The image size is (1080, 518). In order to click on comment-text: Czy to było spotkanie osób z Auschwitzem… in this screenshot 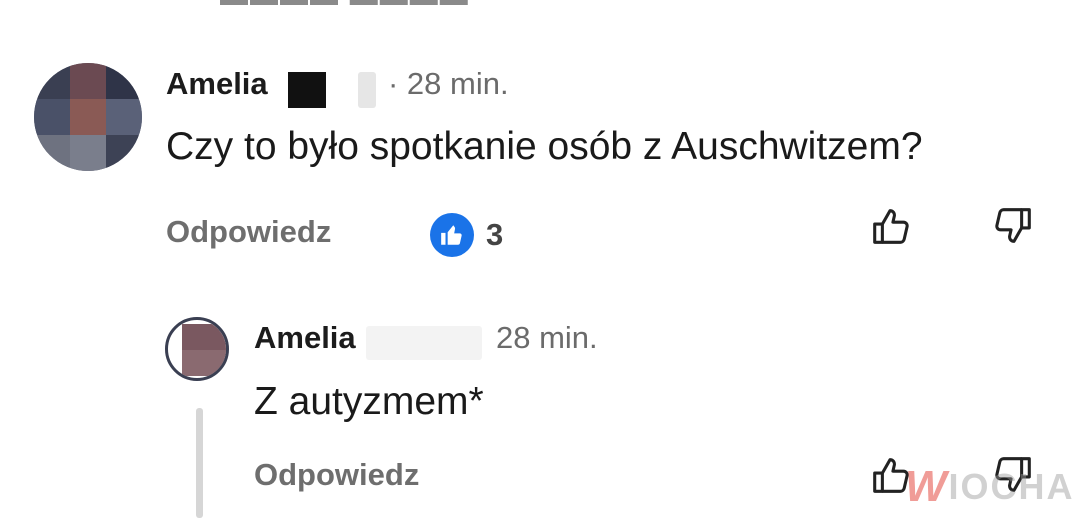, I will do `click(544, 146)`.